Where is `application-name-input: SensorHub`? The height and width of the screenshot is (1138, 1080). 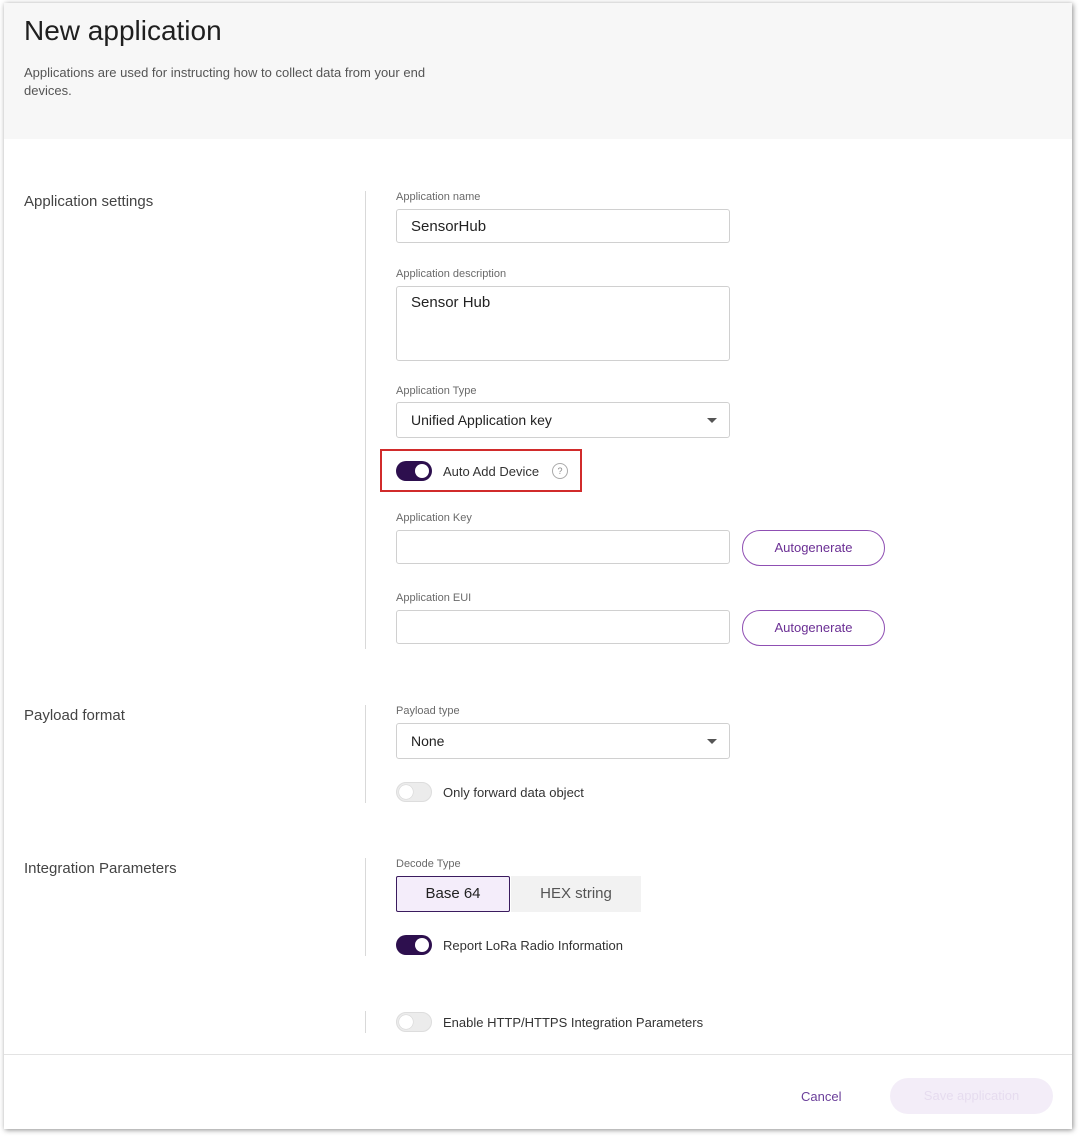
application-name-input: SensorHub is located at coordinates (563, 226).